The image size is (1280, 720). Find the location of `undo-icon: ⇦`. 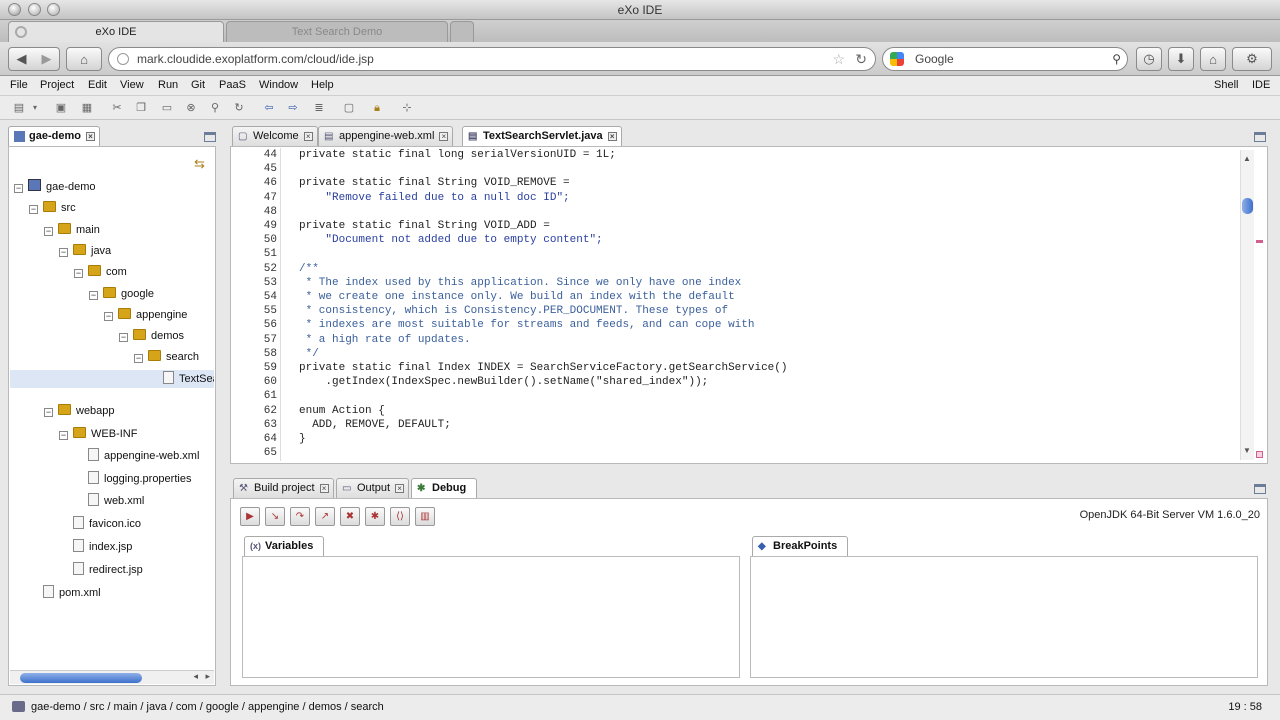

undo-icon: ⇦ is located at coordinates (269, 108).